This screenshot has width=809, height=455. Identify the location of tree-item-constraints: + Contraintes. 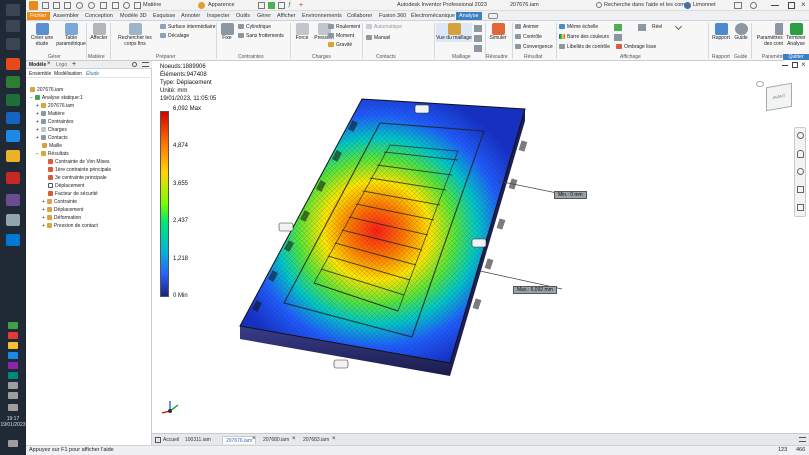
(55, 122).